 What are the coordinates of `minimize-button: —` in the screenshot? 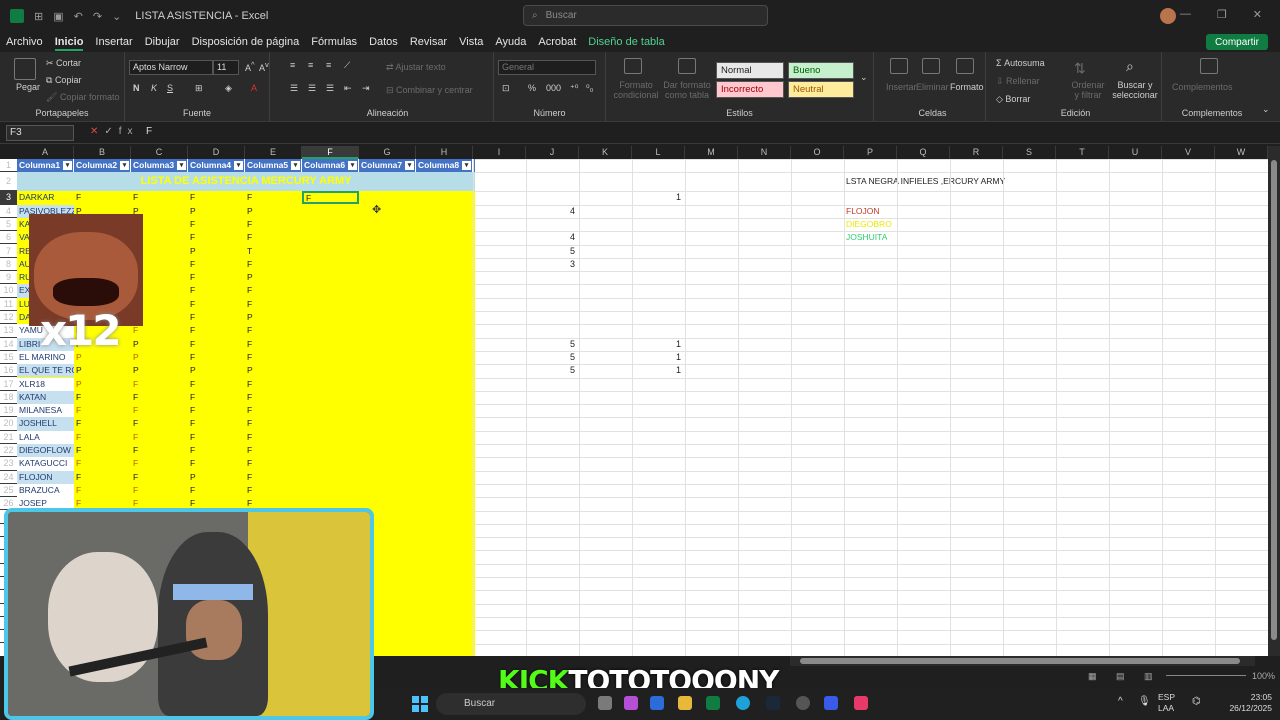 It's located at (1185, 14).